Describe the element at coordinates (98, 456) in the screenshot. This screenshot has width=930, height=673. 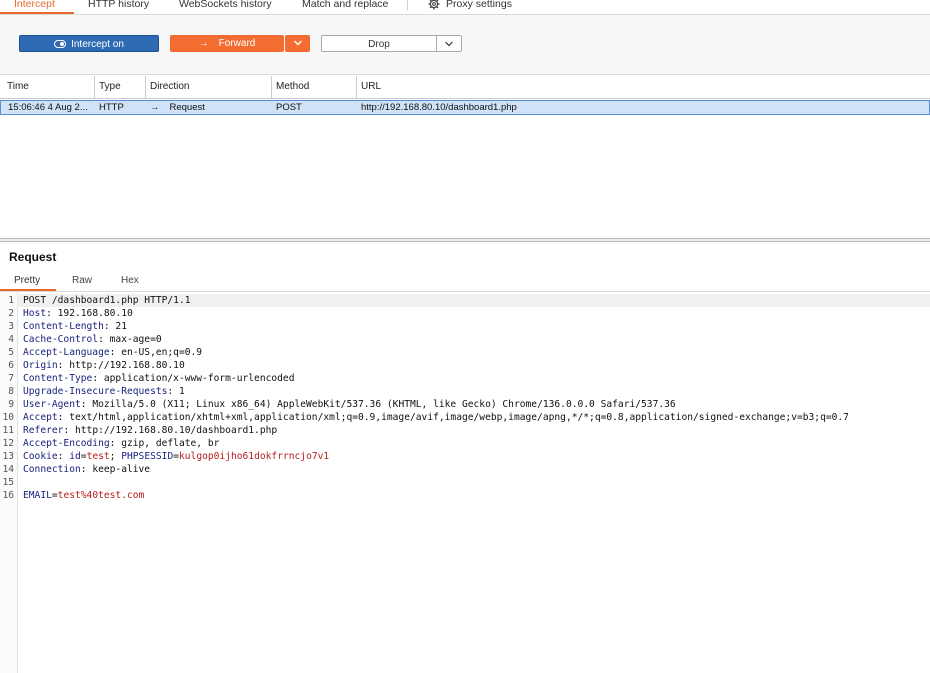
I see `cookie-value: test` at that location.